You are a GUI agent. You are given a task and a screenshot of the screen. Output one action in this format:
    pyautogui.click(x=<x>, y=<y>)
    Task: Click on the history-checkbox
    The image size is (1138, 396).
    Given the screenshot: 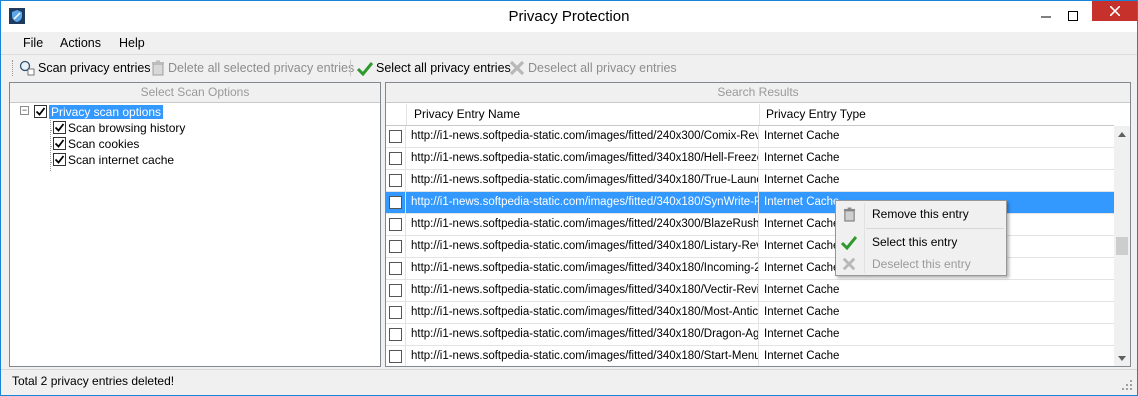 What is the action you would take?
    pyautogui.click(x=59, y=127)
    